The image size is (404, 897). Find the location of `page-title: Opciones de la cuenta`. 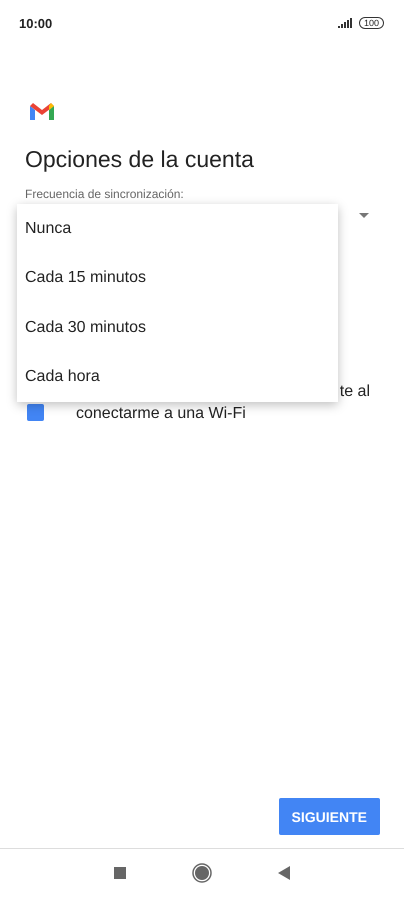

page-title: Opciones de la cuenta is located at coordinates (140, 159).